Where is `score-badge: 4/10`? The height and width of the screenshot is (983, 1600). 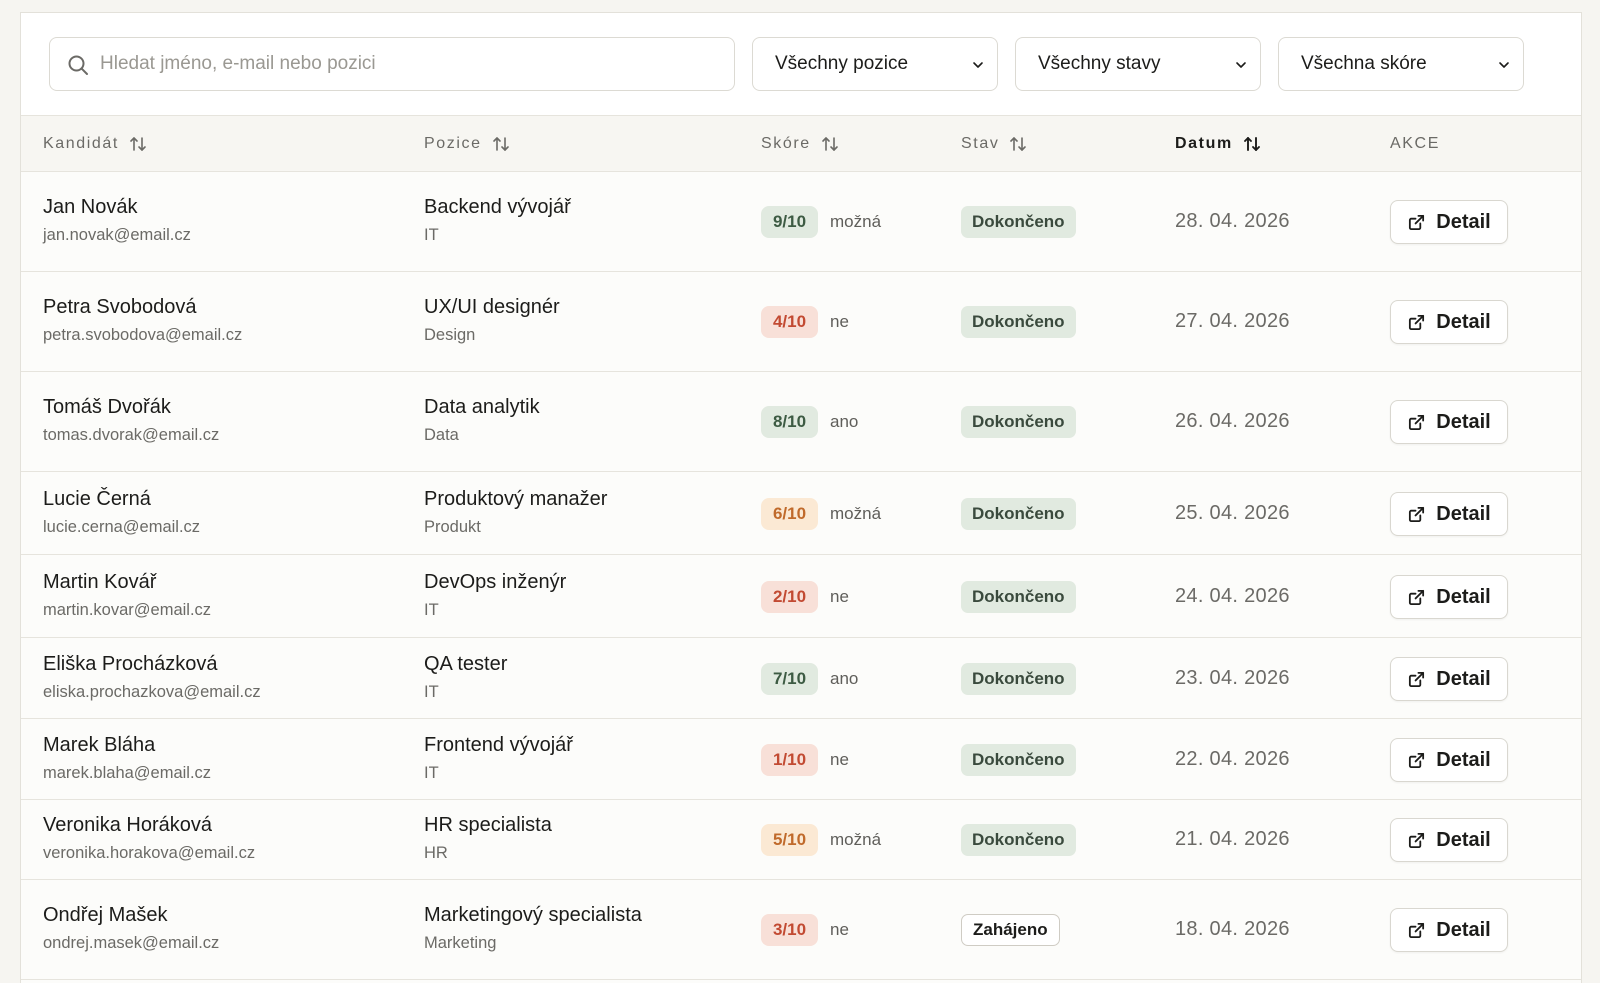 score-badge: 4/10 is located at coordinates (789, 322).